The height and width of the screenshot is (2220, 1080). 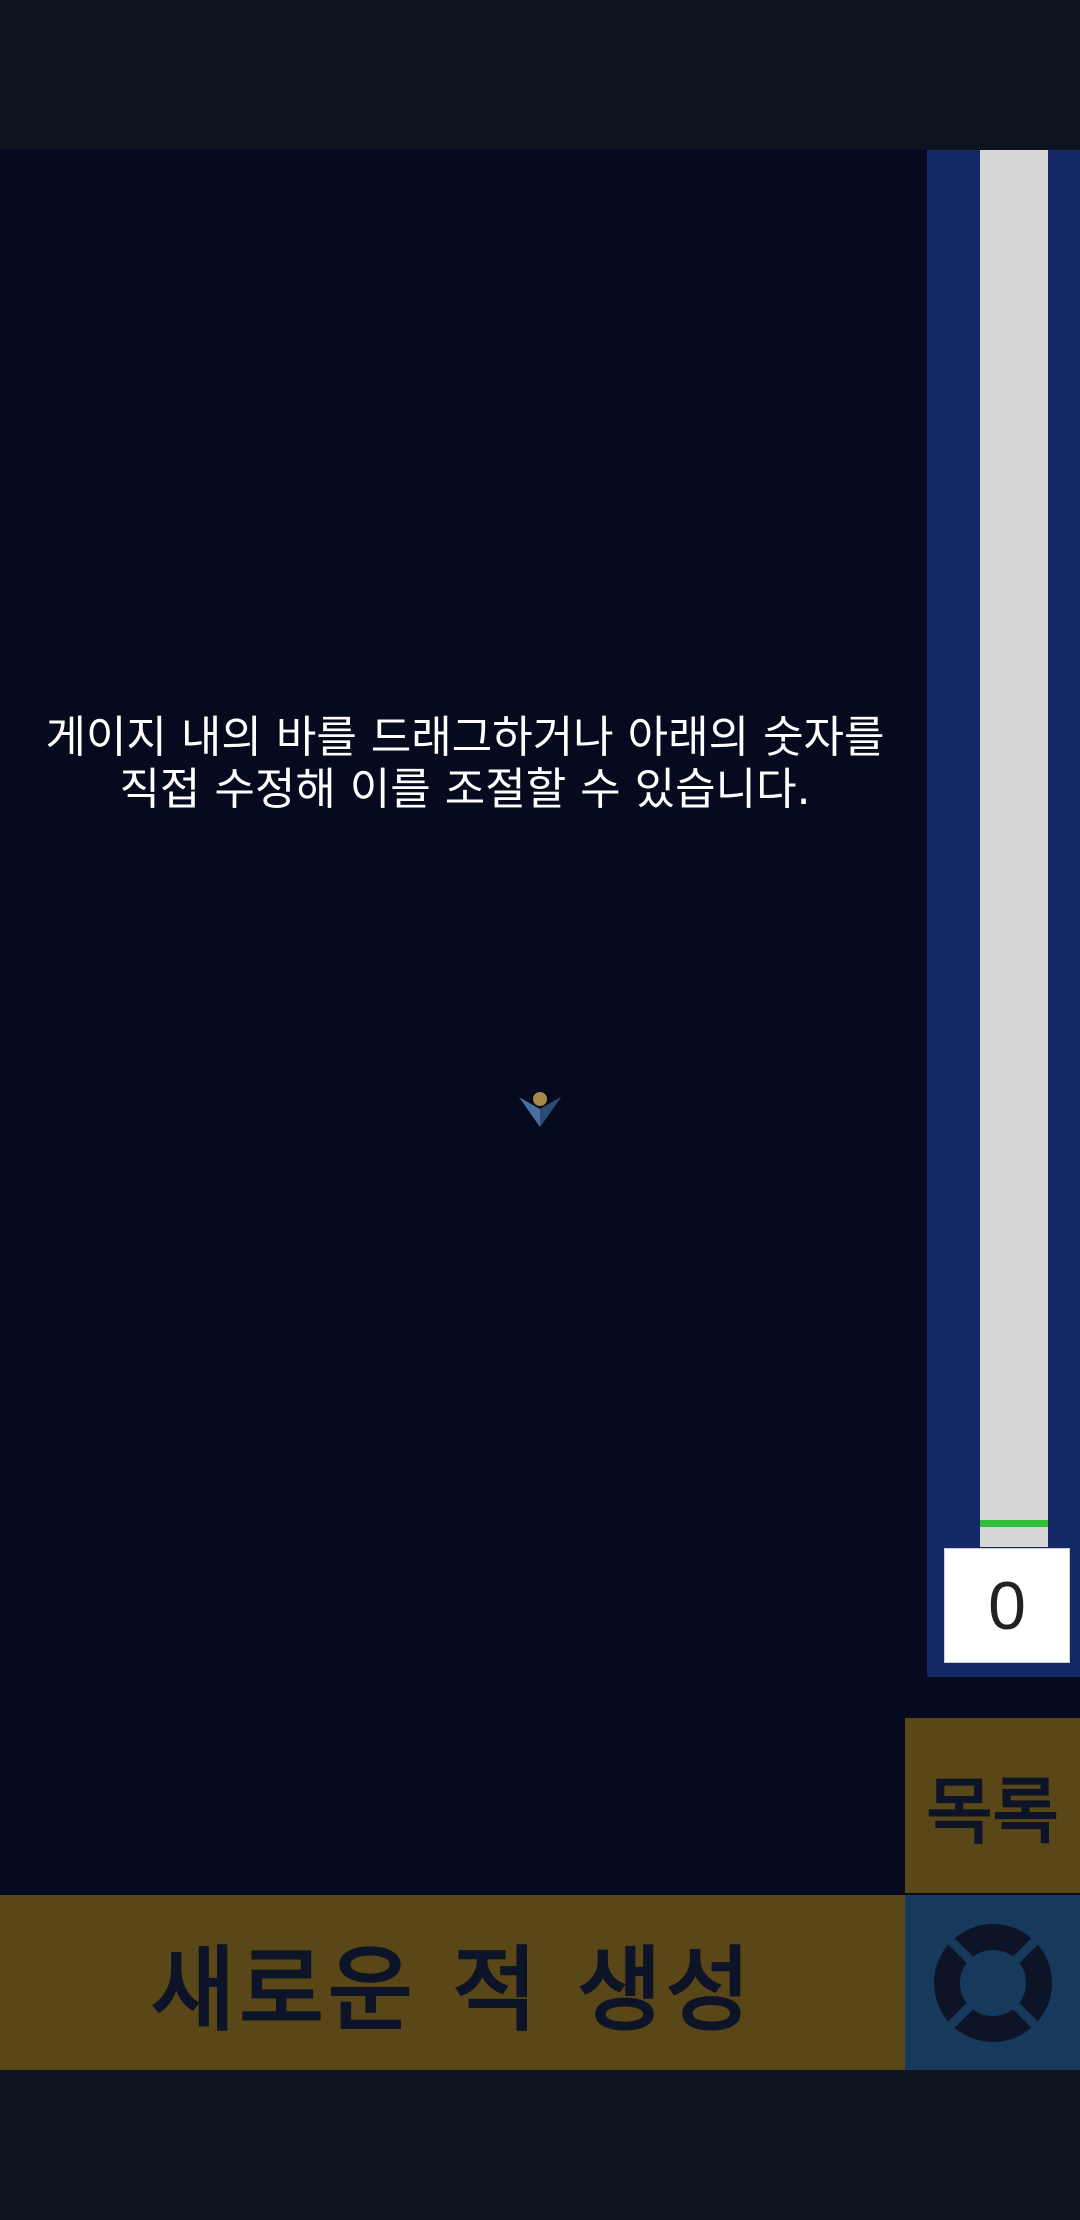 What do you see at coordinates (1014, 848) in the screenshot?
I see `gauge-track` at bounding box center [1014, 848].